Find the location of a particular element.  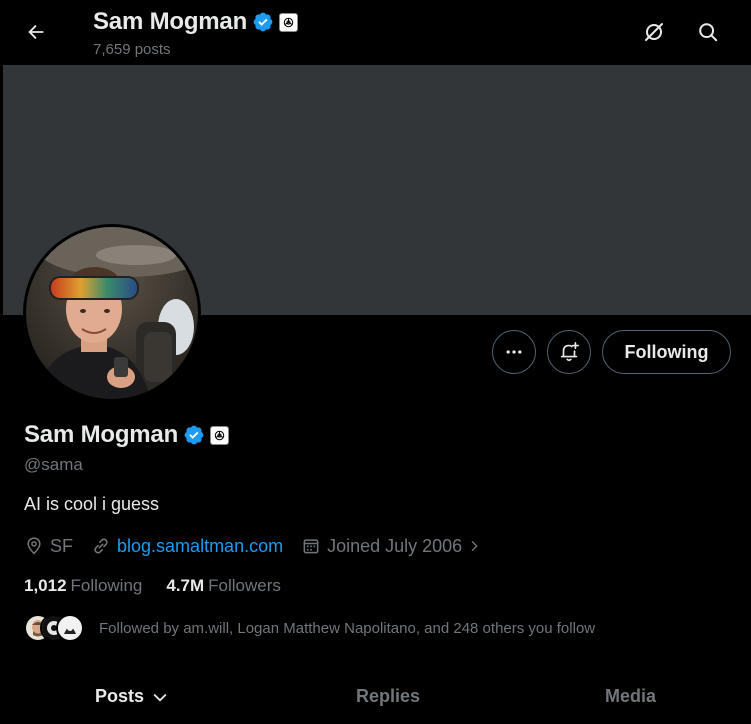

tab-label: Posts is located at coordinates (120, 696).